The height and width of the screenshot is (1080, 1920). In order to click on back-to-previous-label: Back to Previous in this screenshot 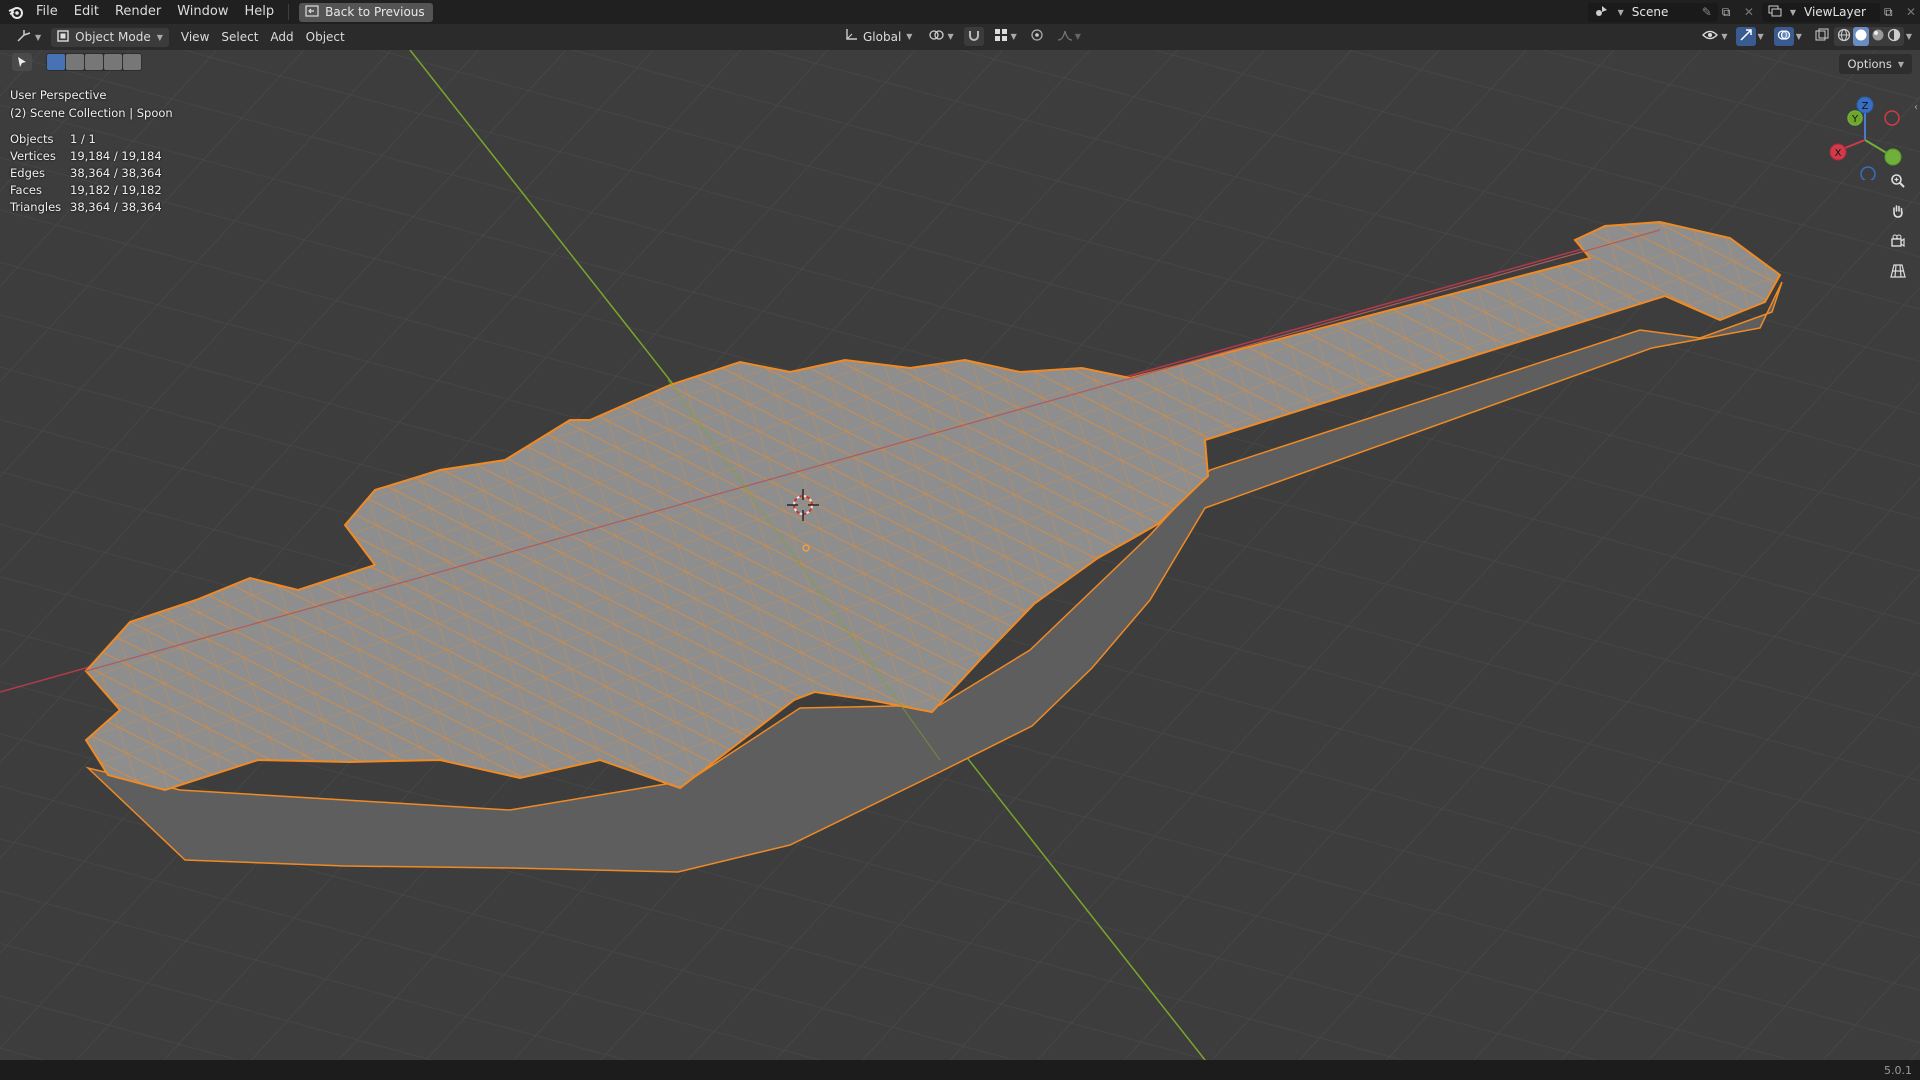, I will do `click(375, 12)`.